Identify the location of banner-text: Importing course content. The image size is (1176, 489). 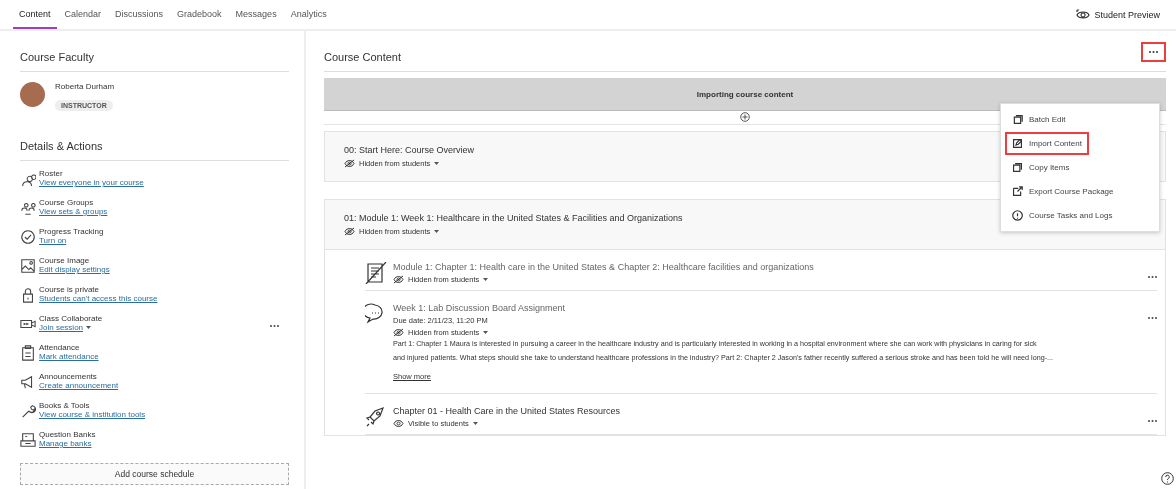
(745, 94).